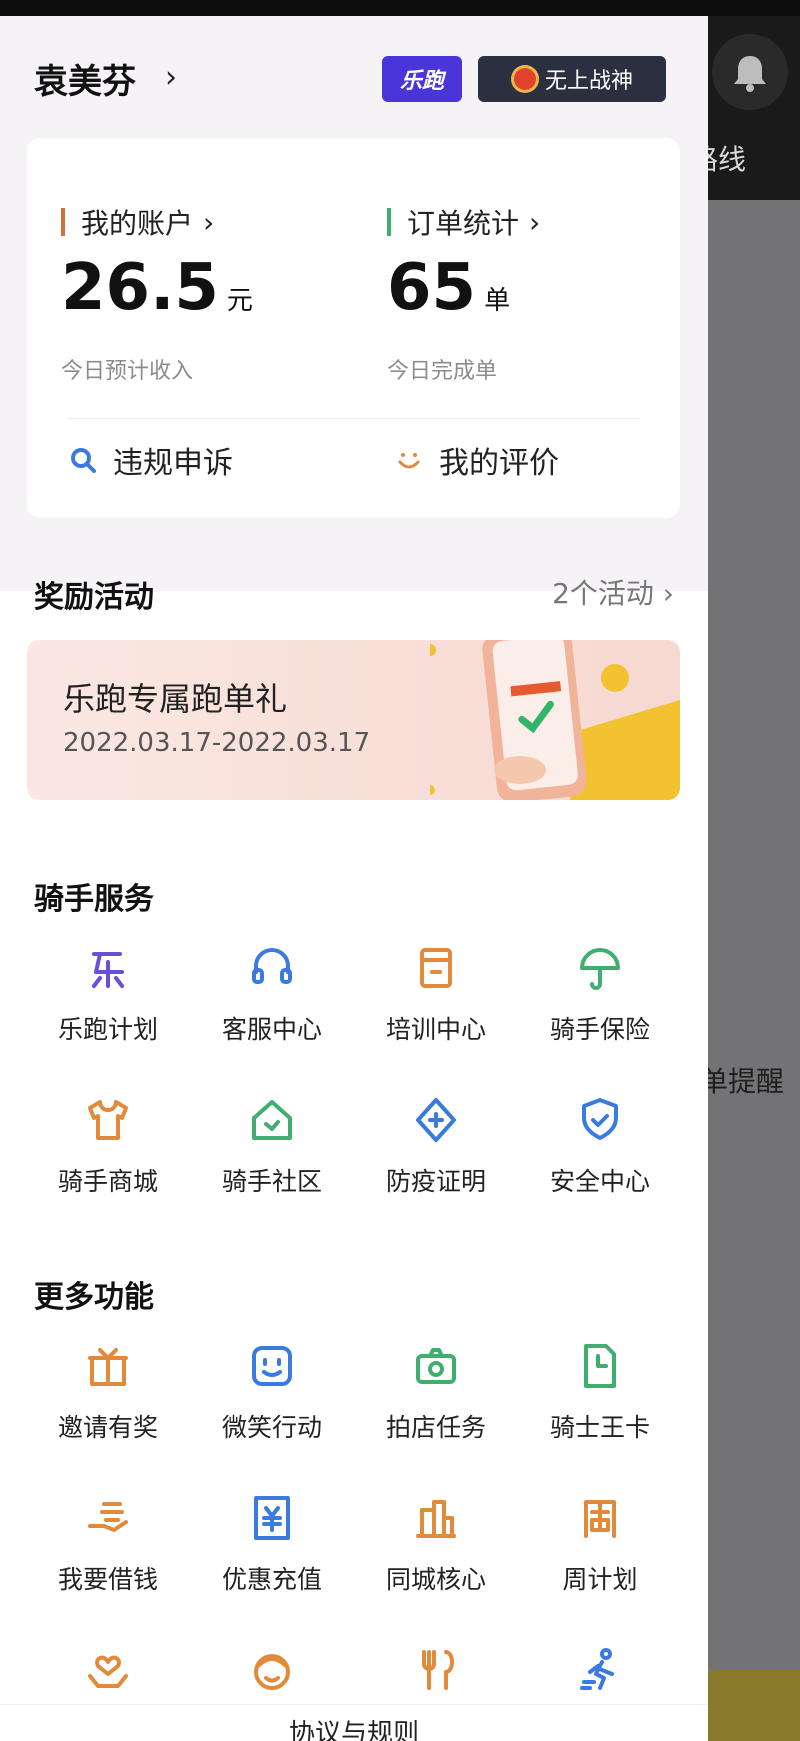  What do you see at coordinates (409, 461) in the screenshot?
I see `smile-face-icon` at bounding box center [409, 461].